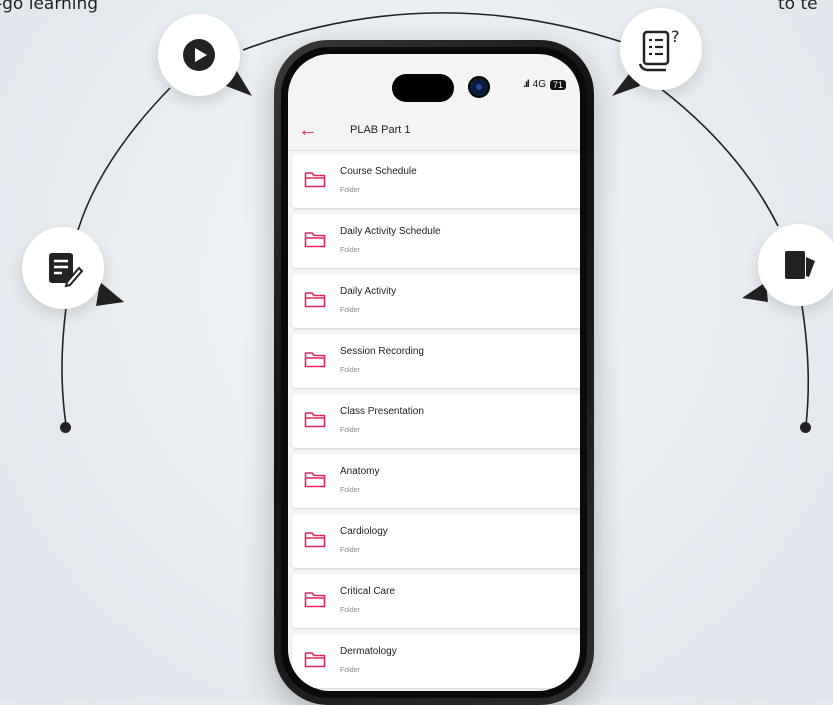 The width and height of the screenshot is (833, 705). What do you see at coordinates (436, 481) in the screenshot?
I see `folder-list-item: Anatomy Folder` at bounding box center [436, 481].